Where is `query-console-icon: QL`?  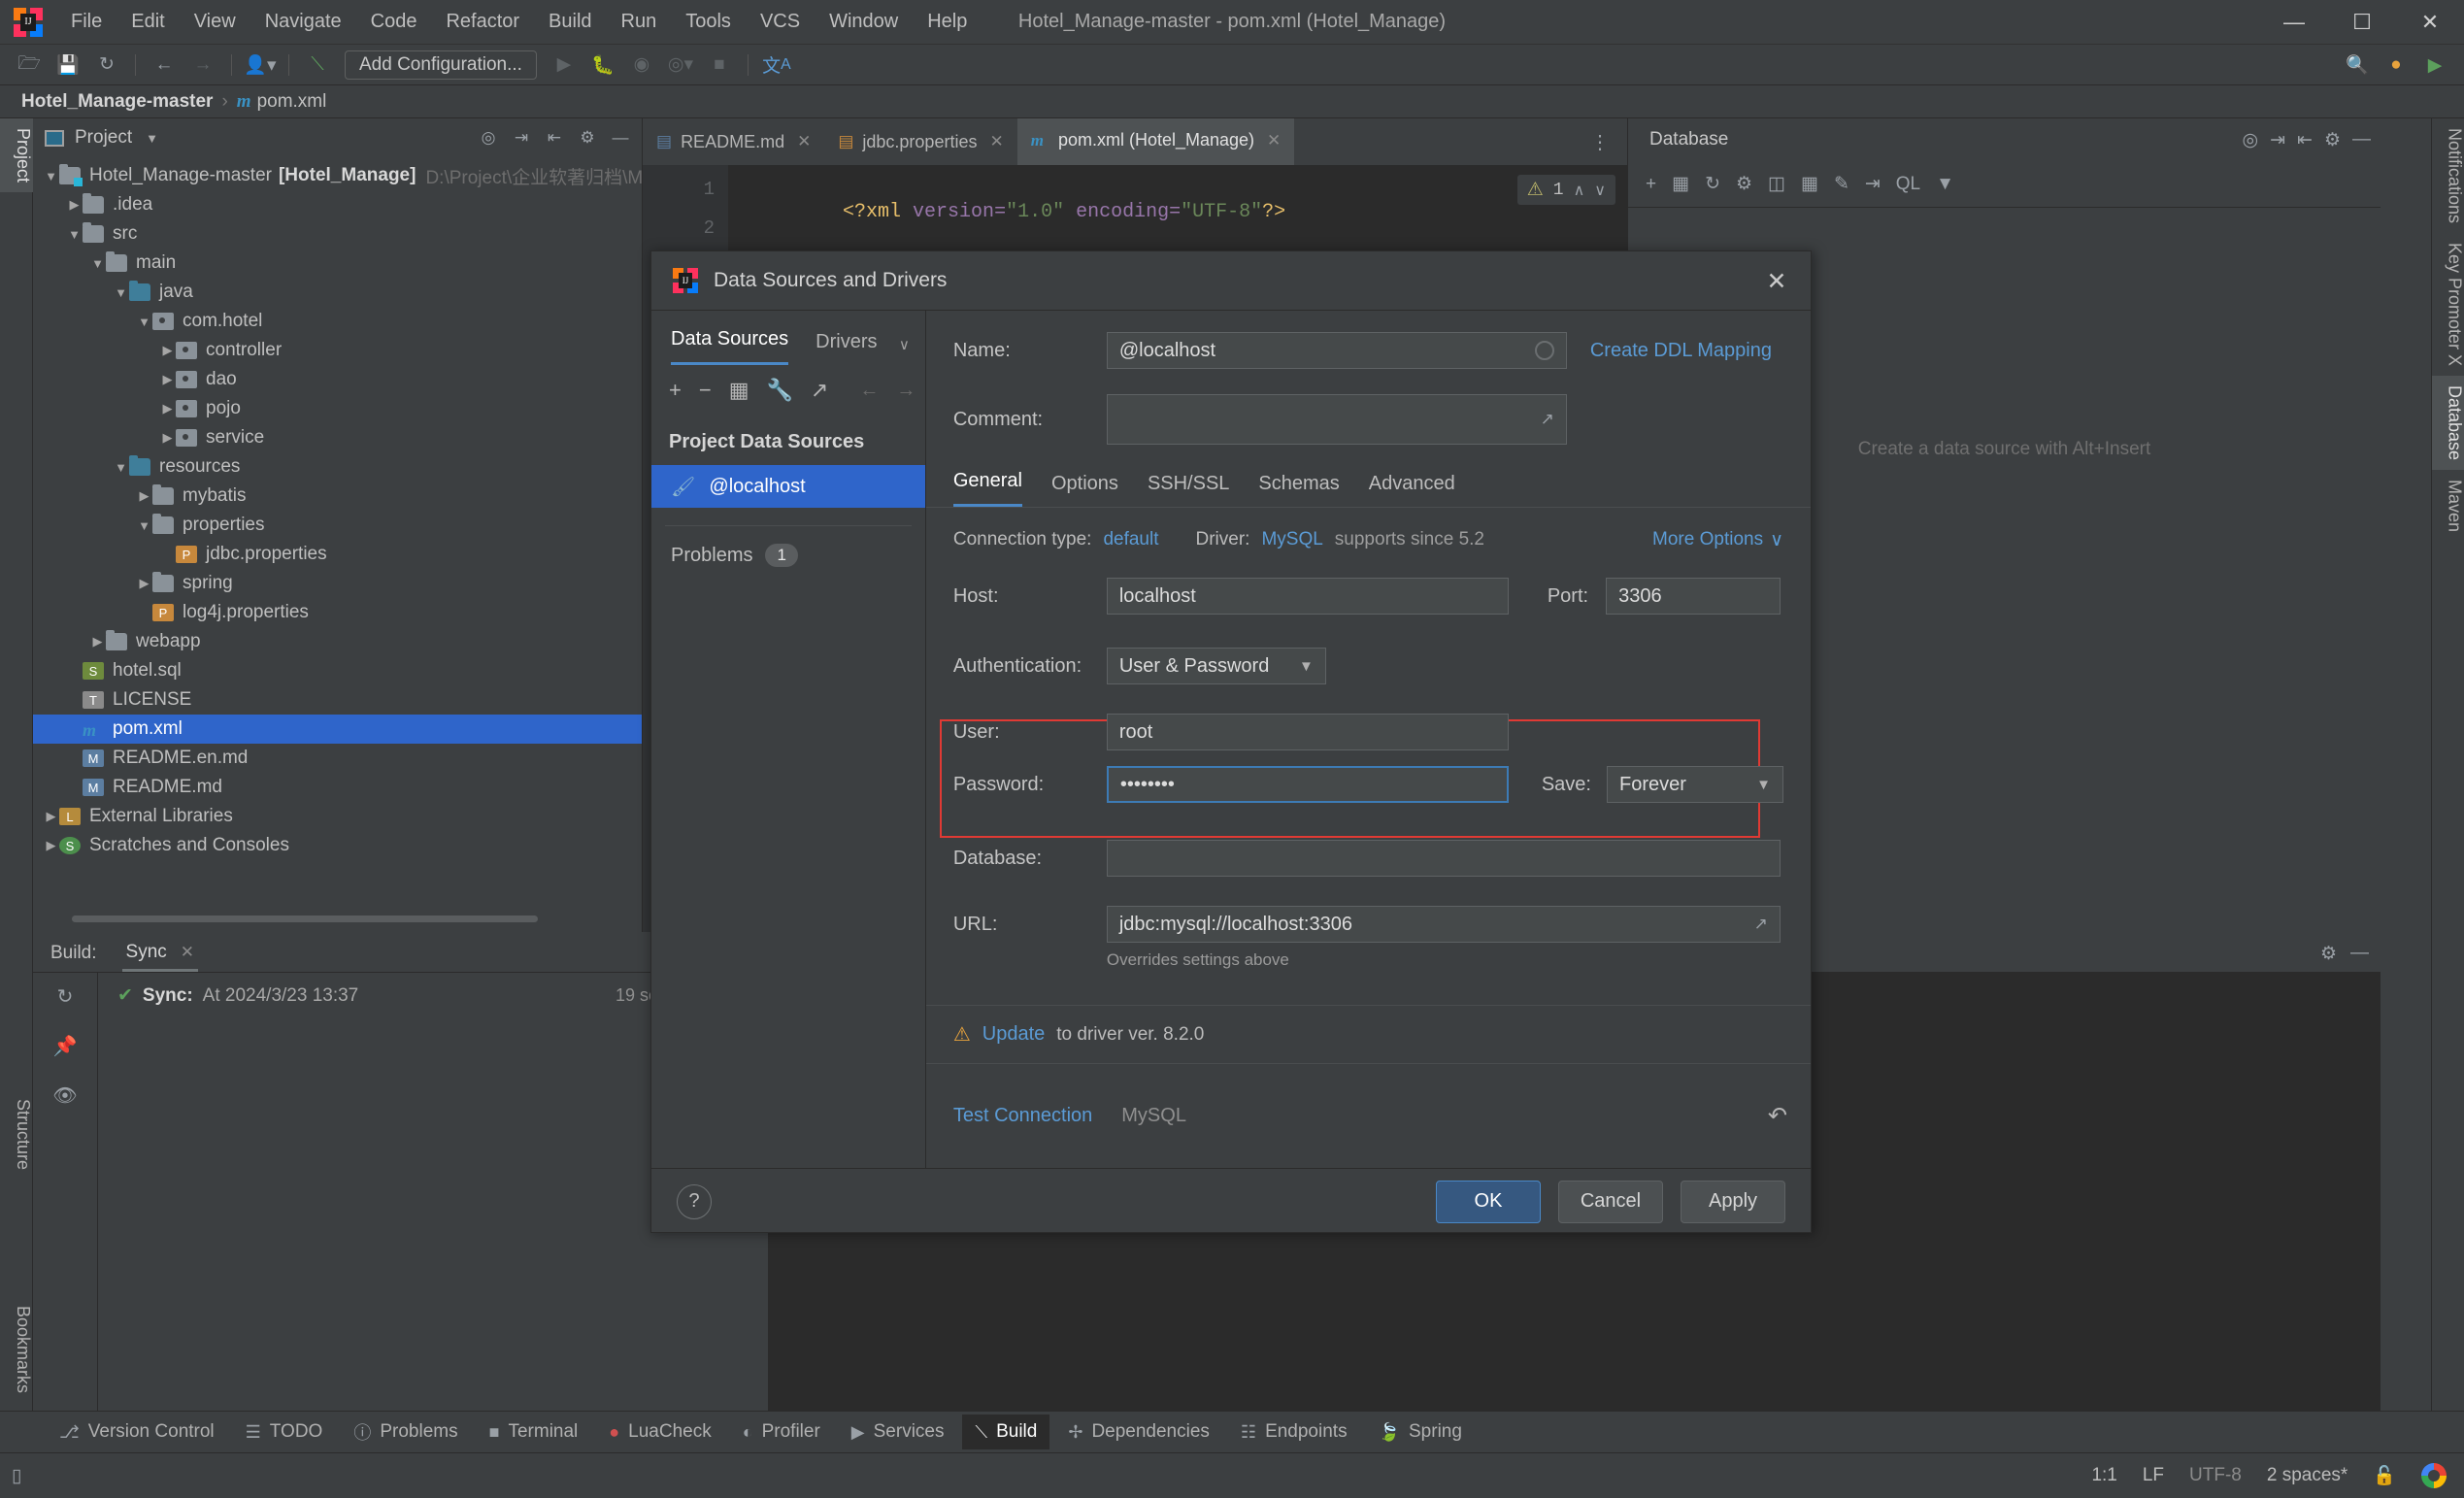
query-console-icon: QL is located at coordinates (1908, 184).